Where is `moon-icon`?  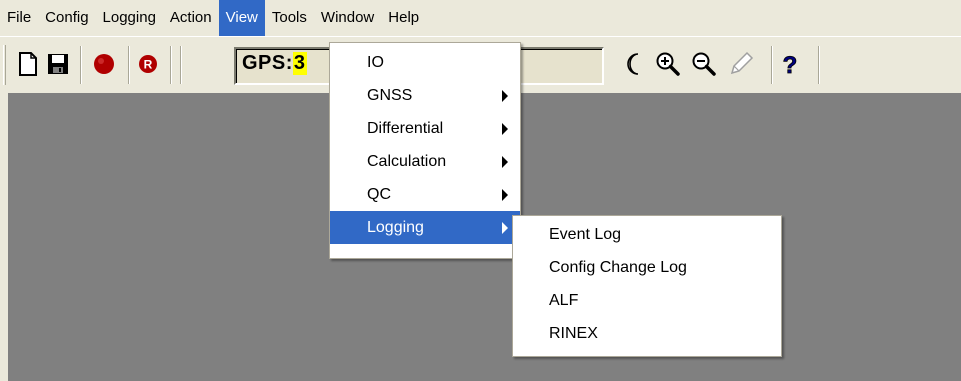 moon-icon is located at coordinates (633, 64).